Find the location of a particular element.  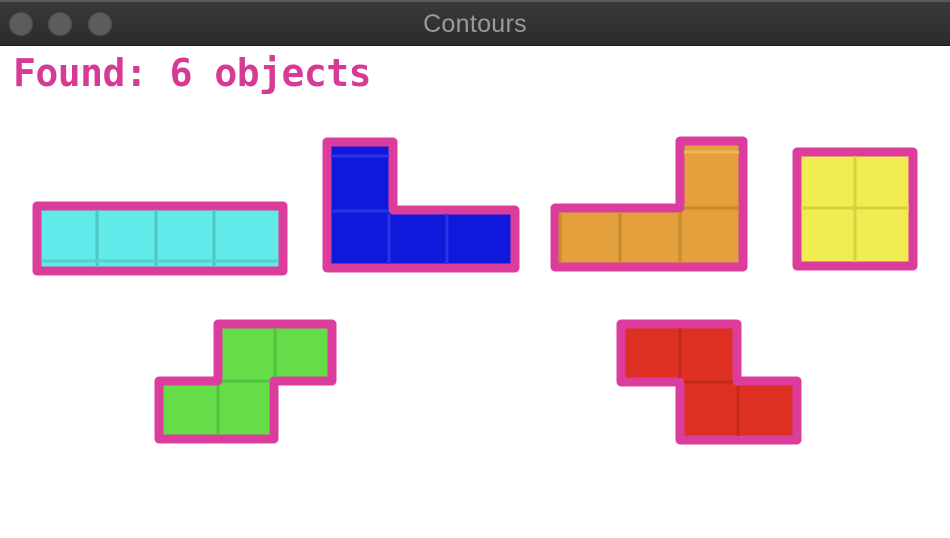

orange-j-piece is located at coordinates (649, 204).